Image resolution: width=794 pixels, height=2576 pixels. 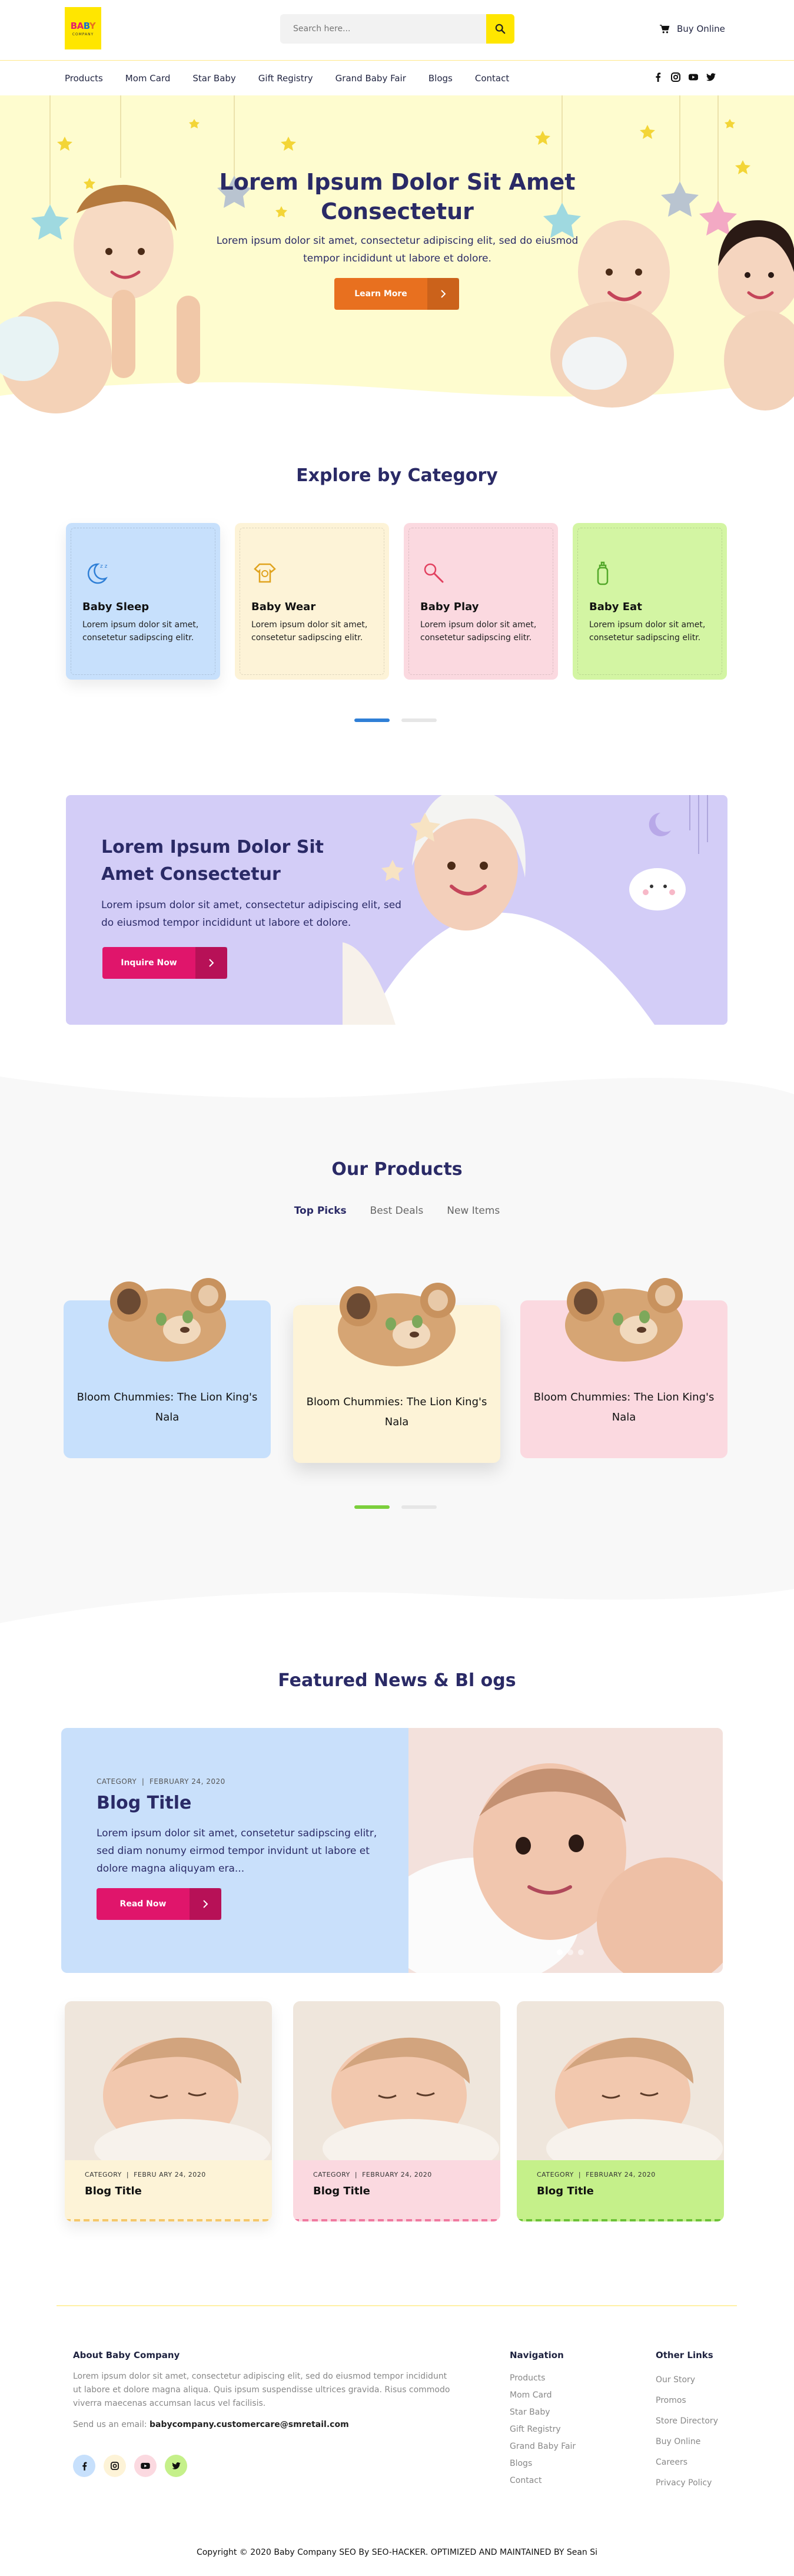 What do you see at coordinates (148, 78) in the screenshot?
I see `nav-item-mom-card: Mom Card` at bounding box center [148, 78].